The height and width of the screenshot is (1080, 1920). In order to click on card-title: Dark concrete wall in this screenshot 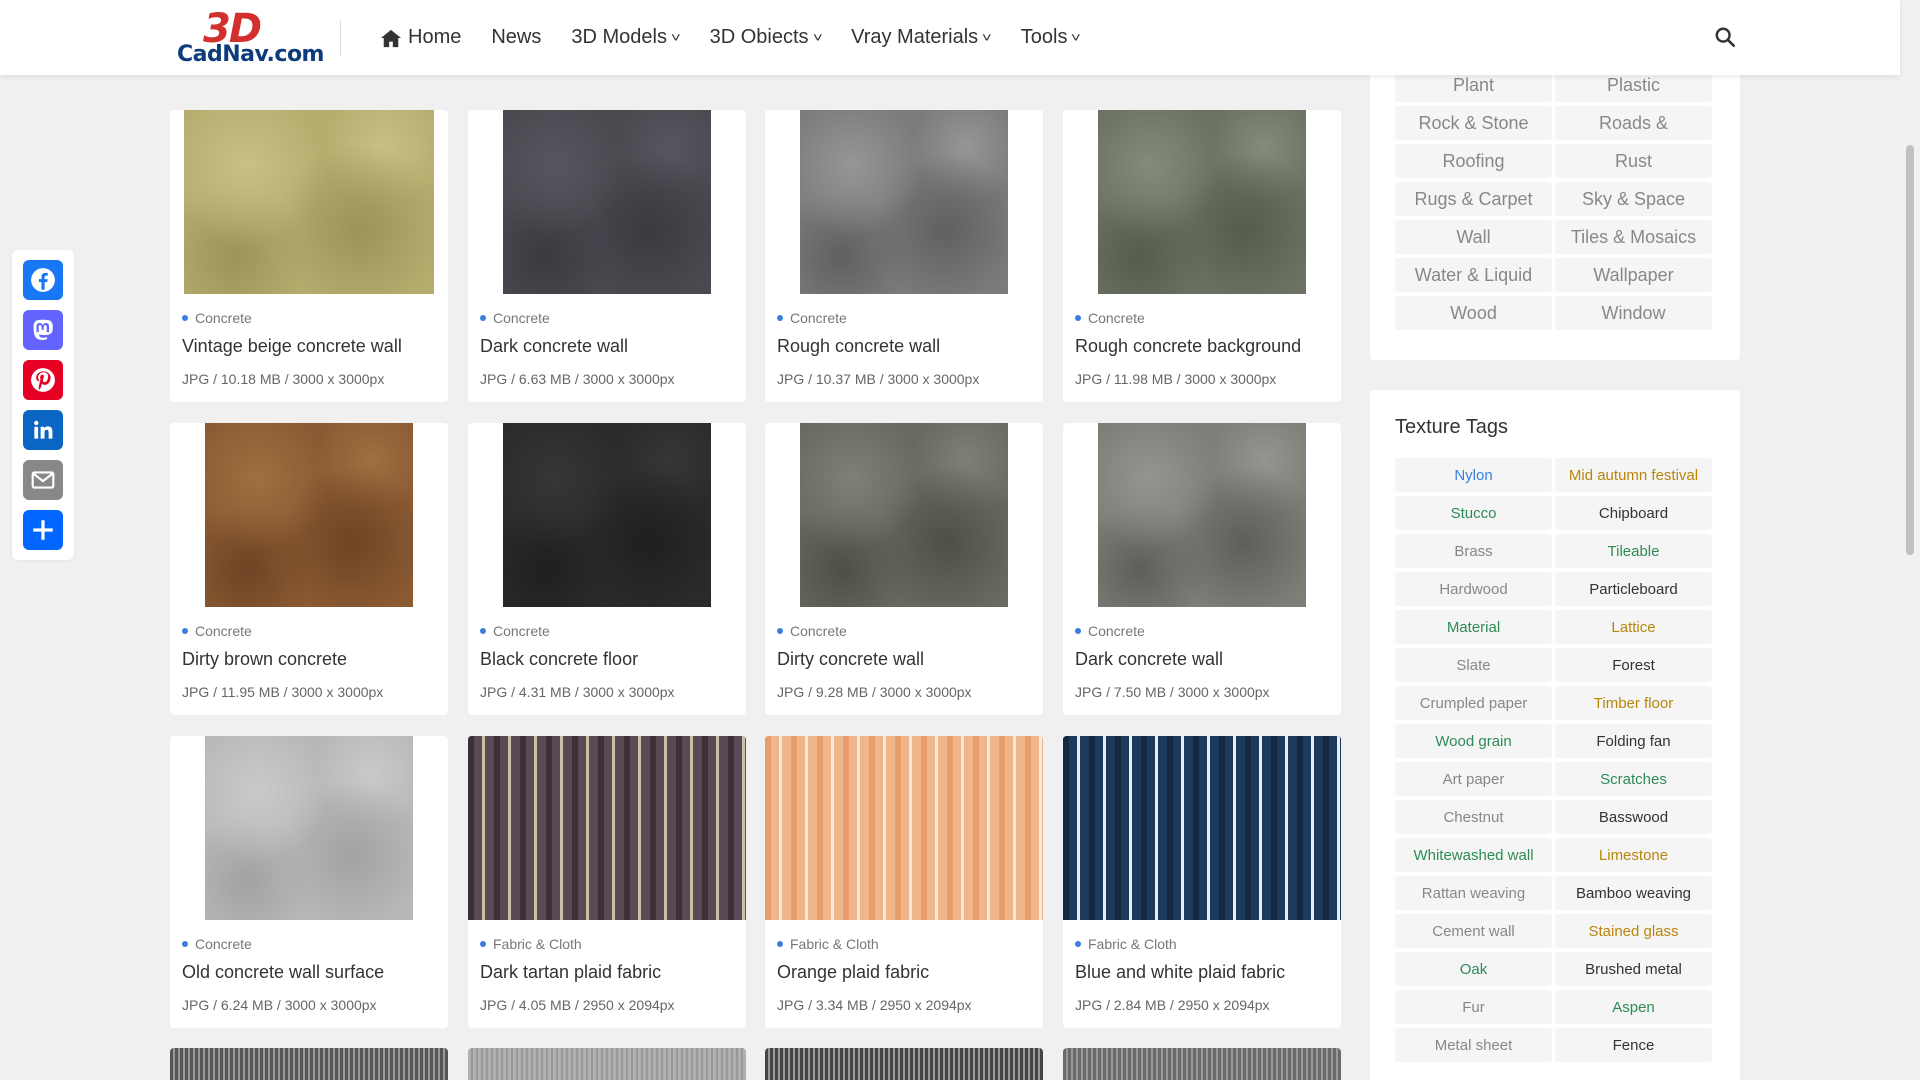, I will do `click(1149, 659)`.